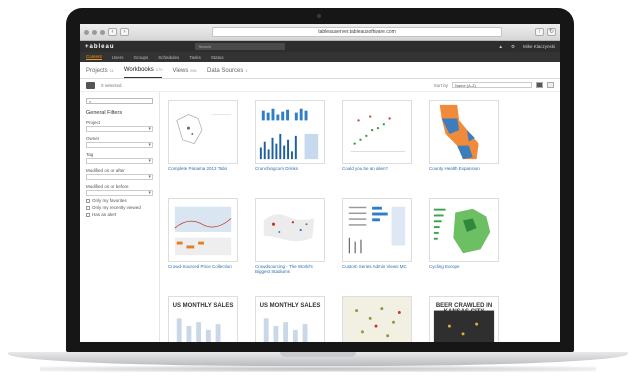 Image resolution: width=636 pixels, height=379 pixels. I want to click on workbook-thumbnail: BEER CRAWLED IN KANSAS CITY, so click(464, 319).